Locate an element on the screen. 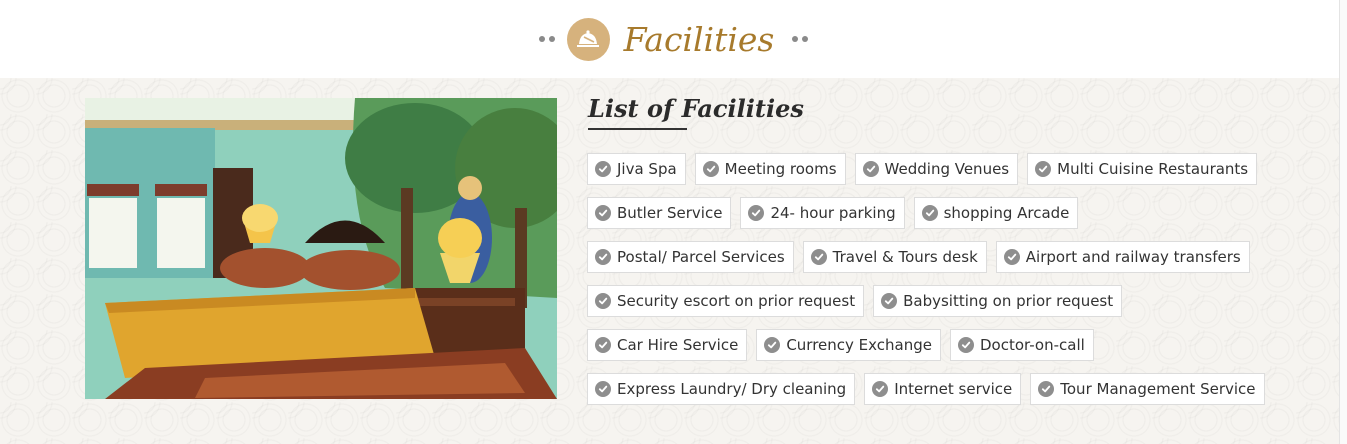 This screenshot has width=1347, height=444. facility-tag: Butler Service is located at coordinates (659, 213).